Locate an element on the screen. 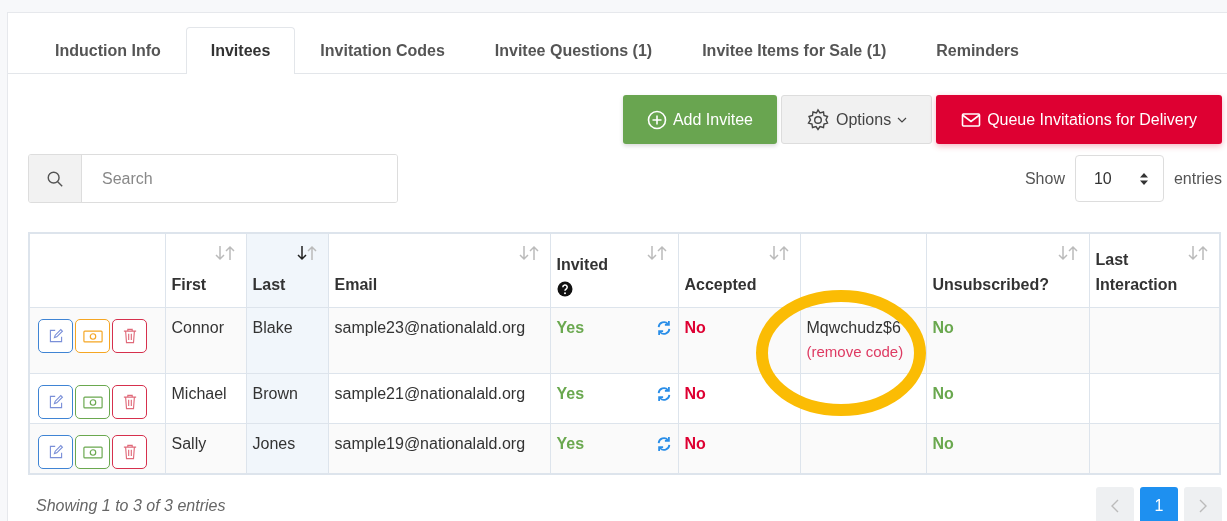 The width and height of the screenshot is (1227, 521). column-header: Unsubscribed? is located at coordinates (1007, 270).